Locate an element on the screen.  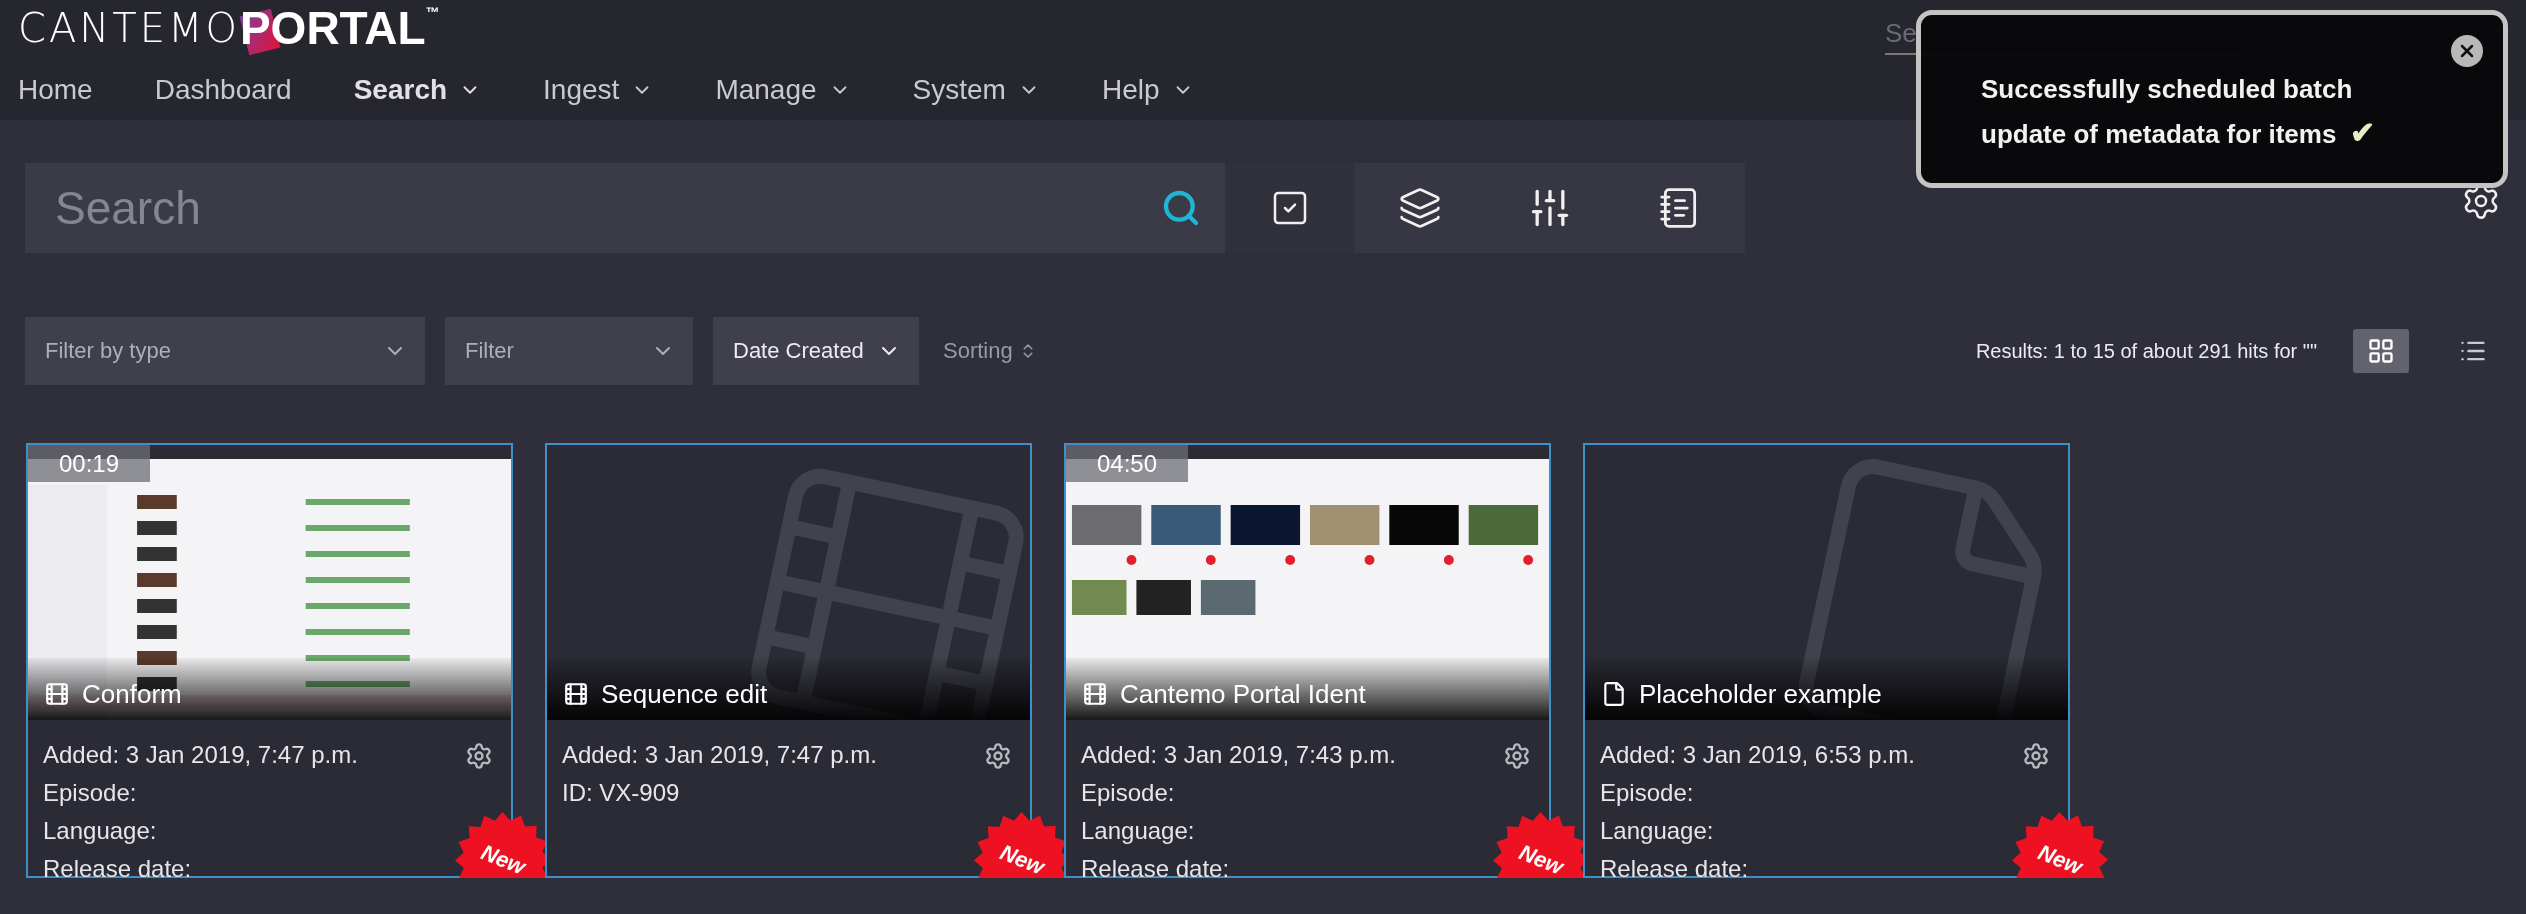
notepad-button is located at coordinates (1680, 208).